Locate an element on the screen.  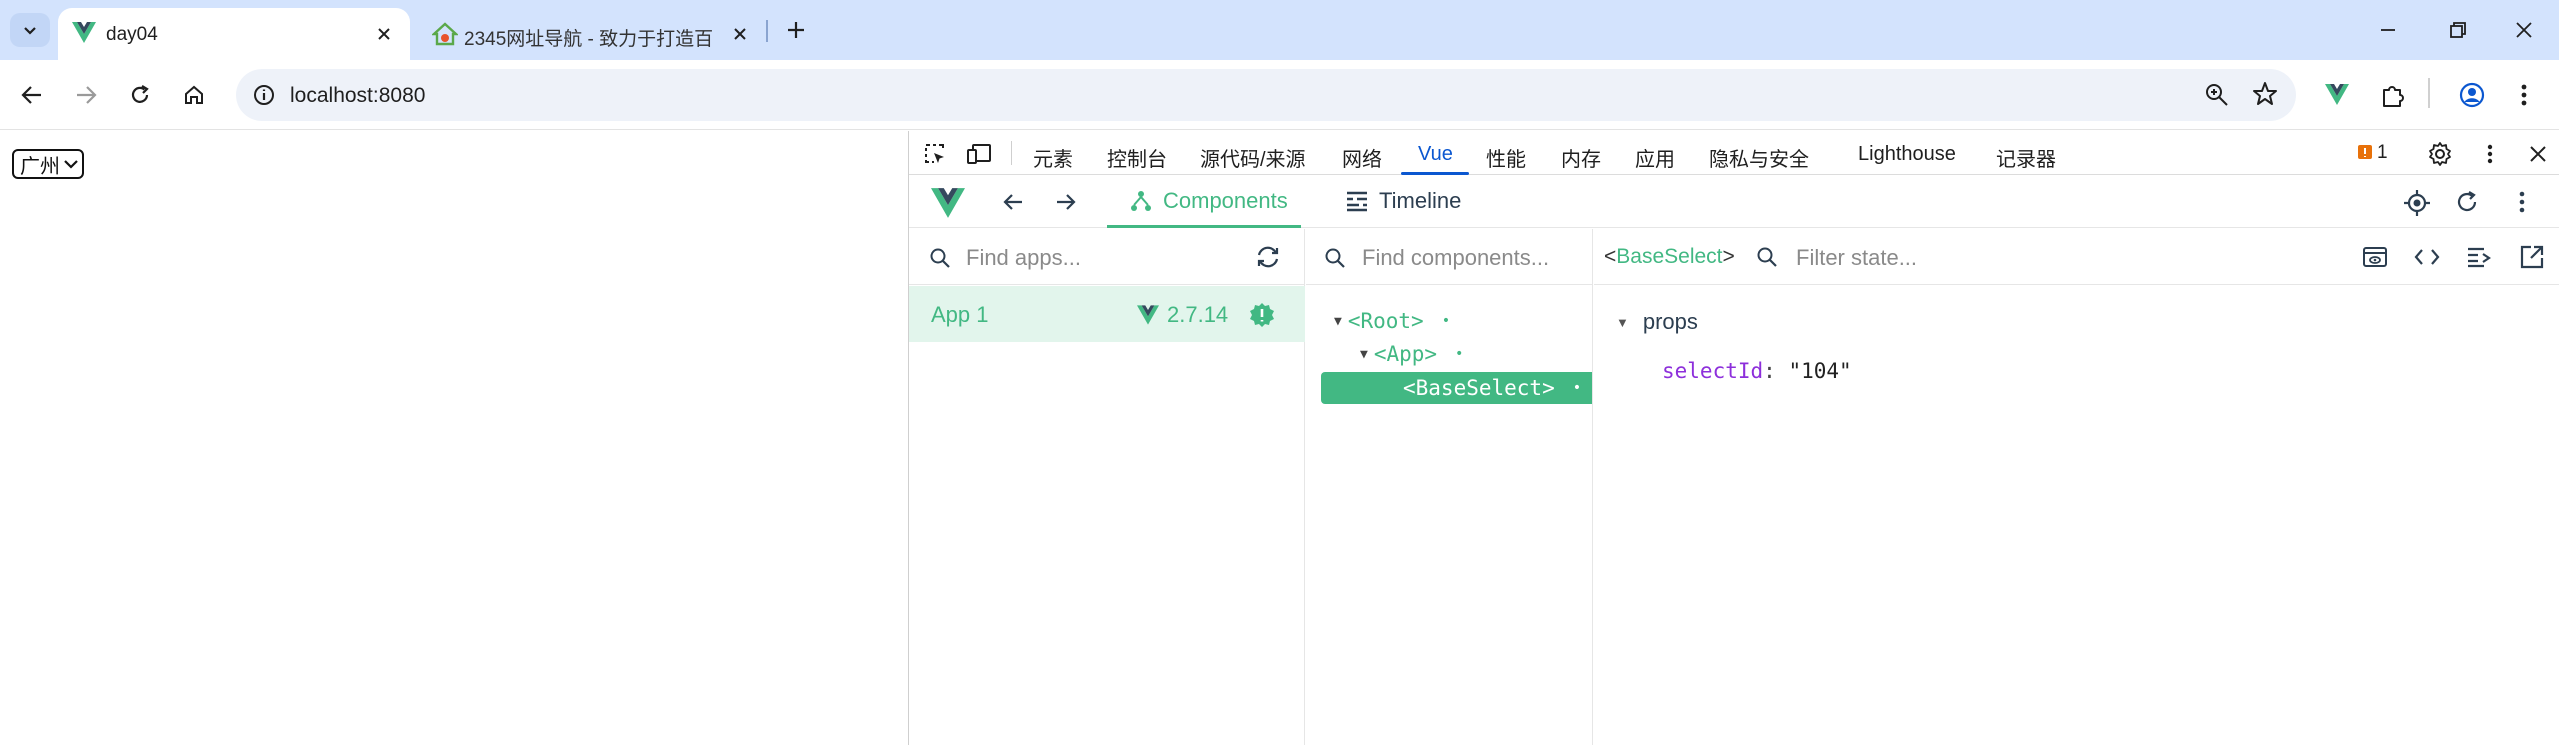
forward-button is located at coordinates (86, 95).